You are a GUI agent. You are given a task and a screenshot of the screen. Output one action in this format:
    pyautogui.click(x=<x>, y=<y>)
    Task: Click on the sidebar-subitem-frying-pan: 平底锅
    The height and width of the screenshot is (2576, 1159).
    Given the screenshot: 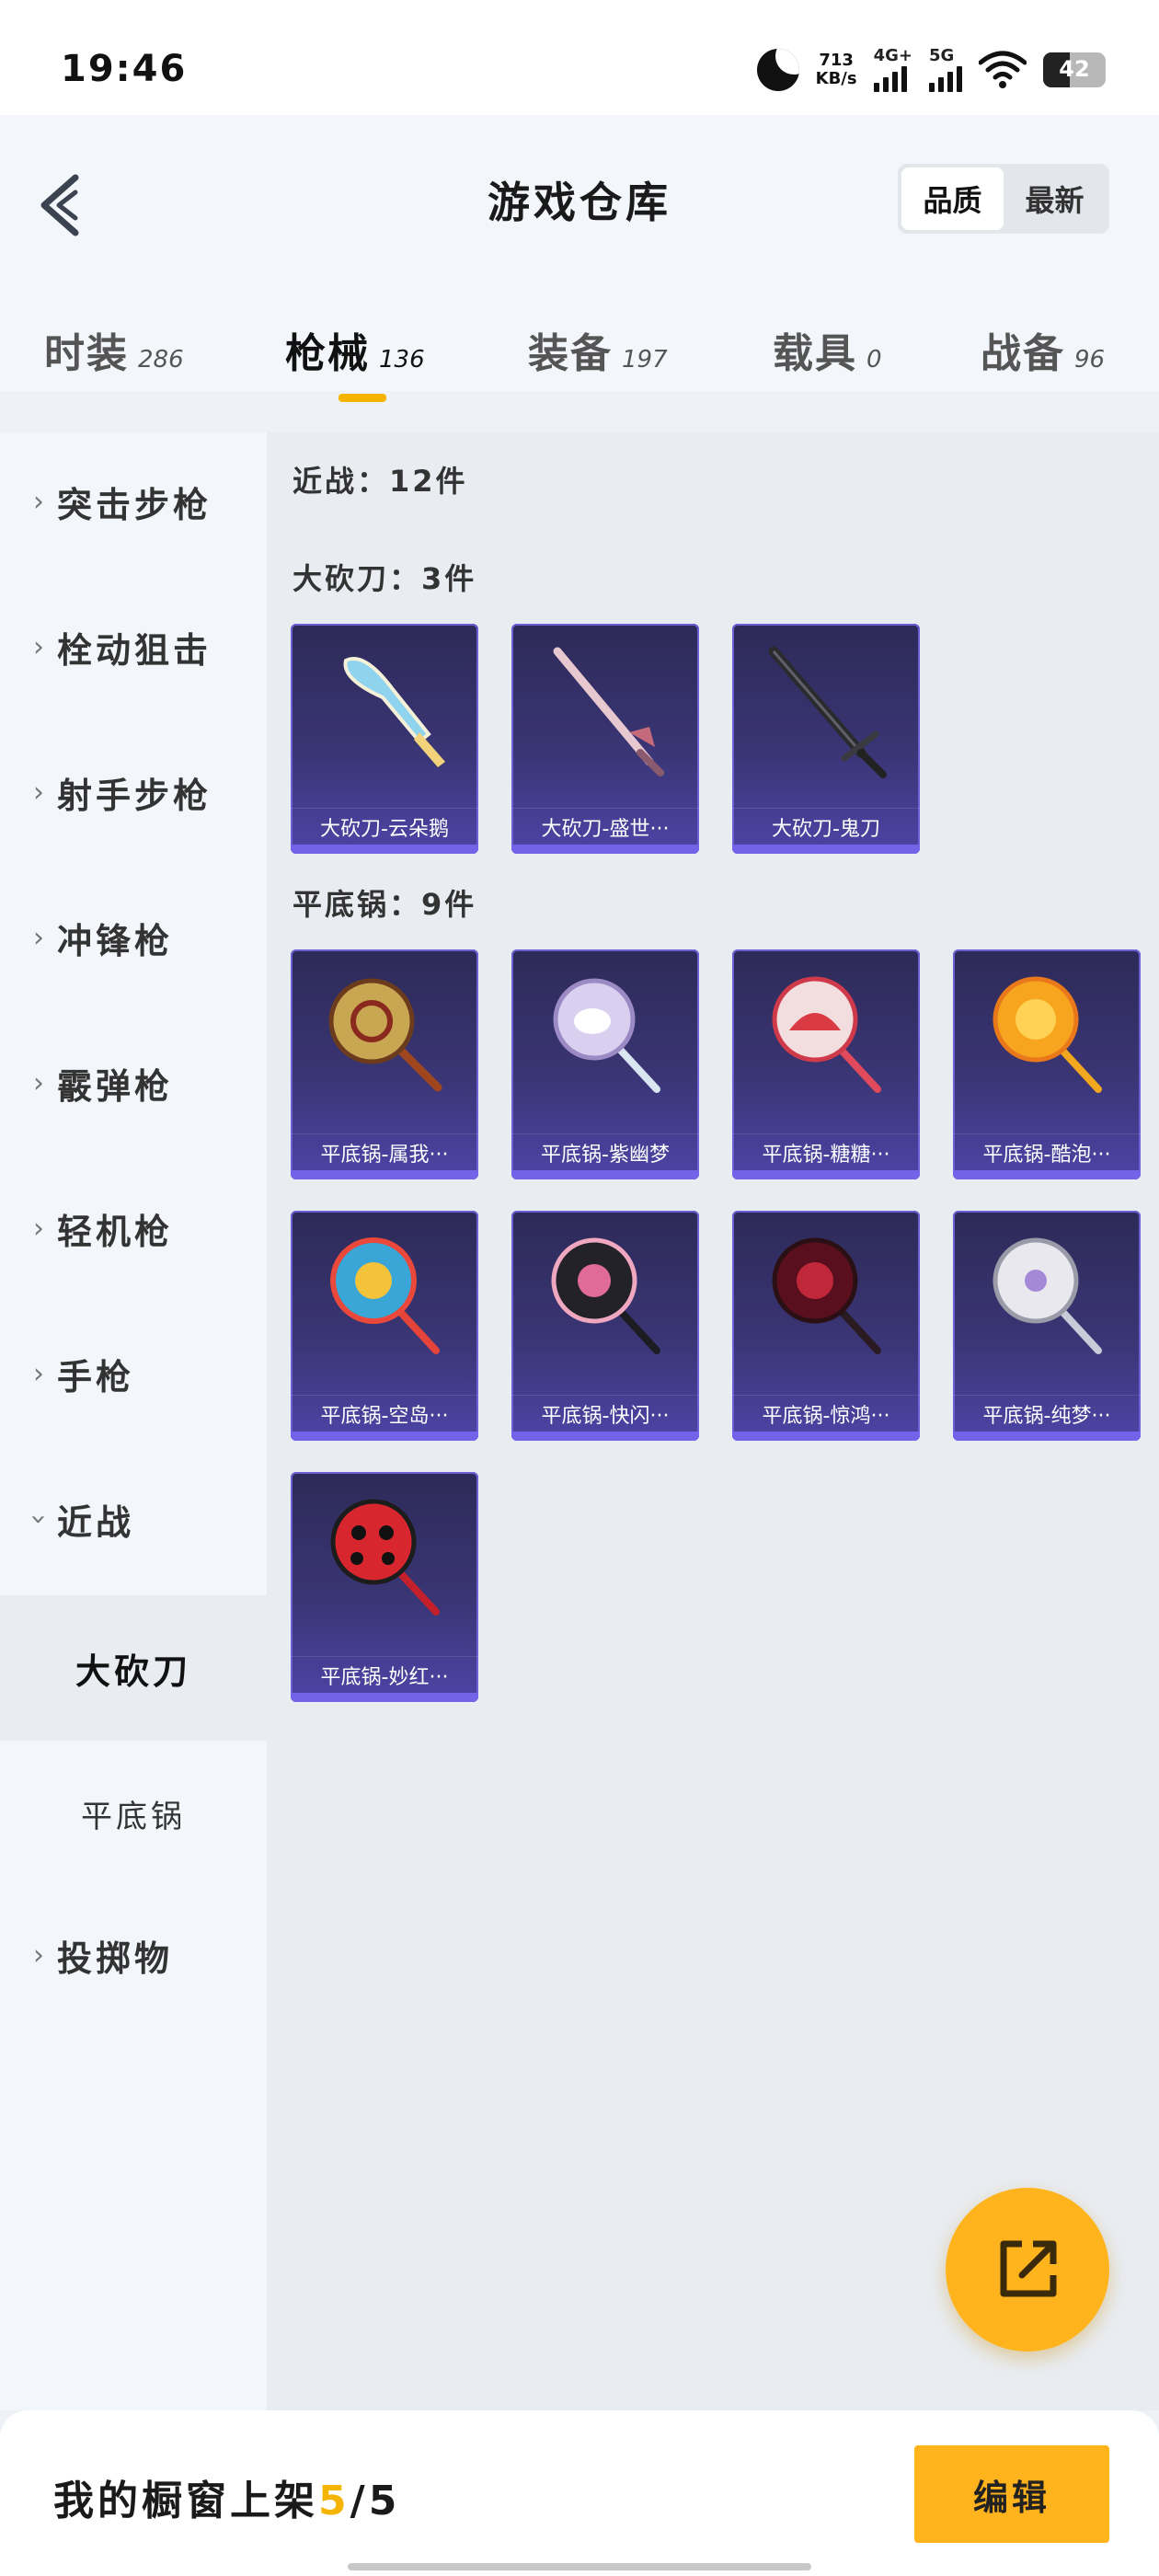 What is the action you would take?
    pyautogui.click(x=133, y=1813)
    